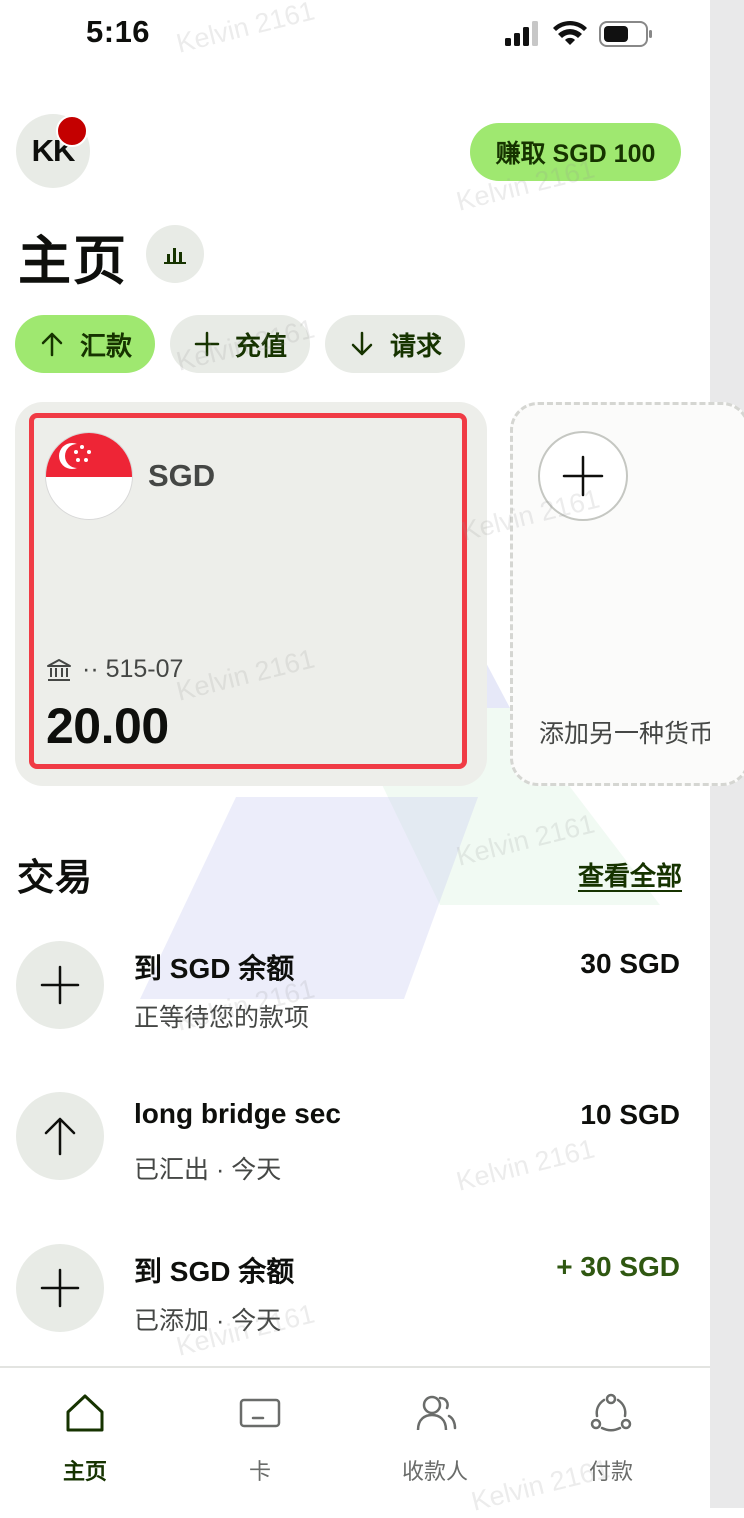 Image resolution: width=744 pixels, height=1518 pixels. Describe the element at coordinates (610, 1471) in the screenshot. I see `nav-payments-label: 付款` at that location.